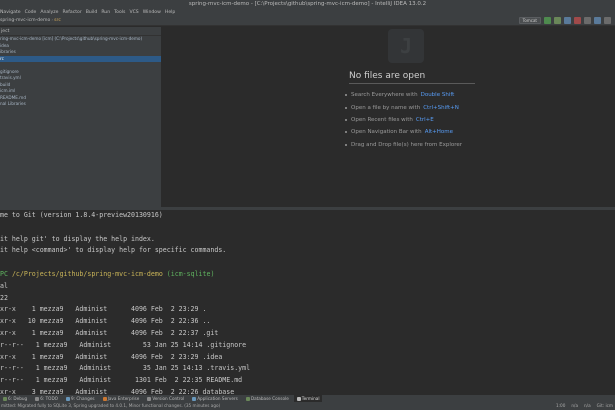 The width and height of the screenshot is (615, 410). I want to click on tool-tab-label: Database Console, so click(269, 398).